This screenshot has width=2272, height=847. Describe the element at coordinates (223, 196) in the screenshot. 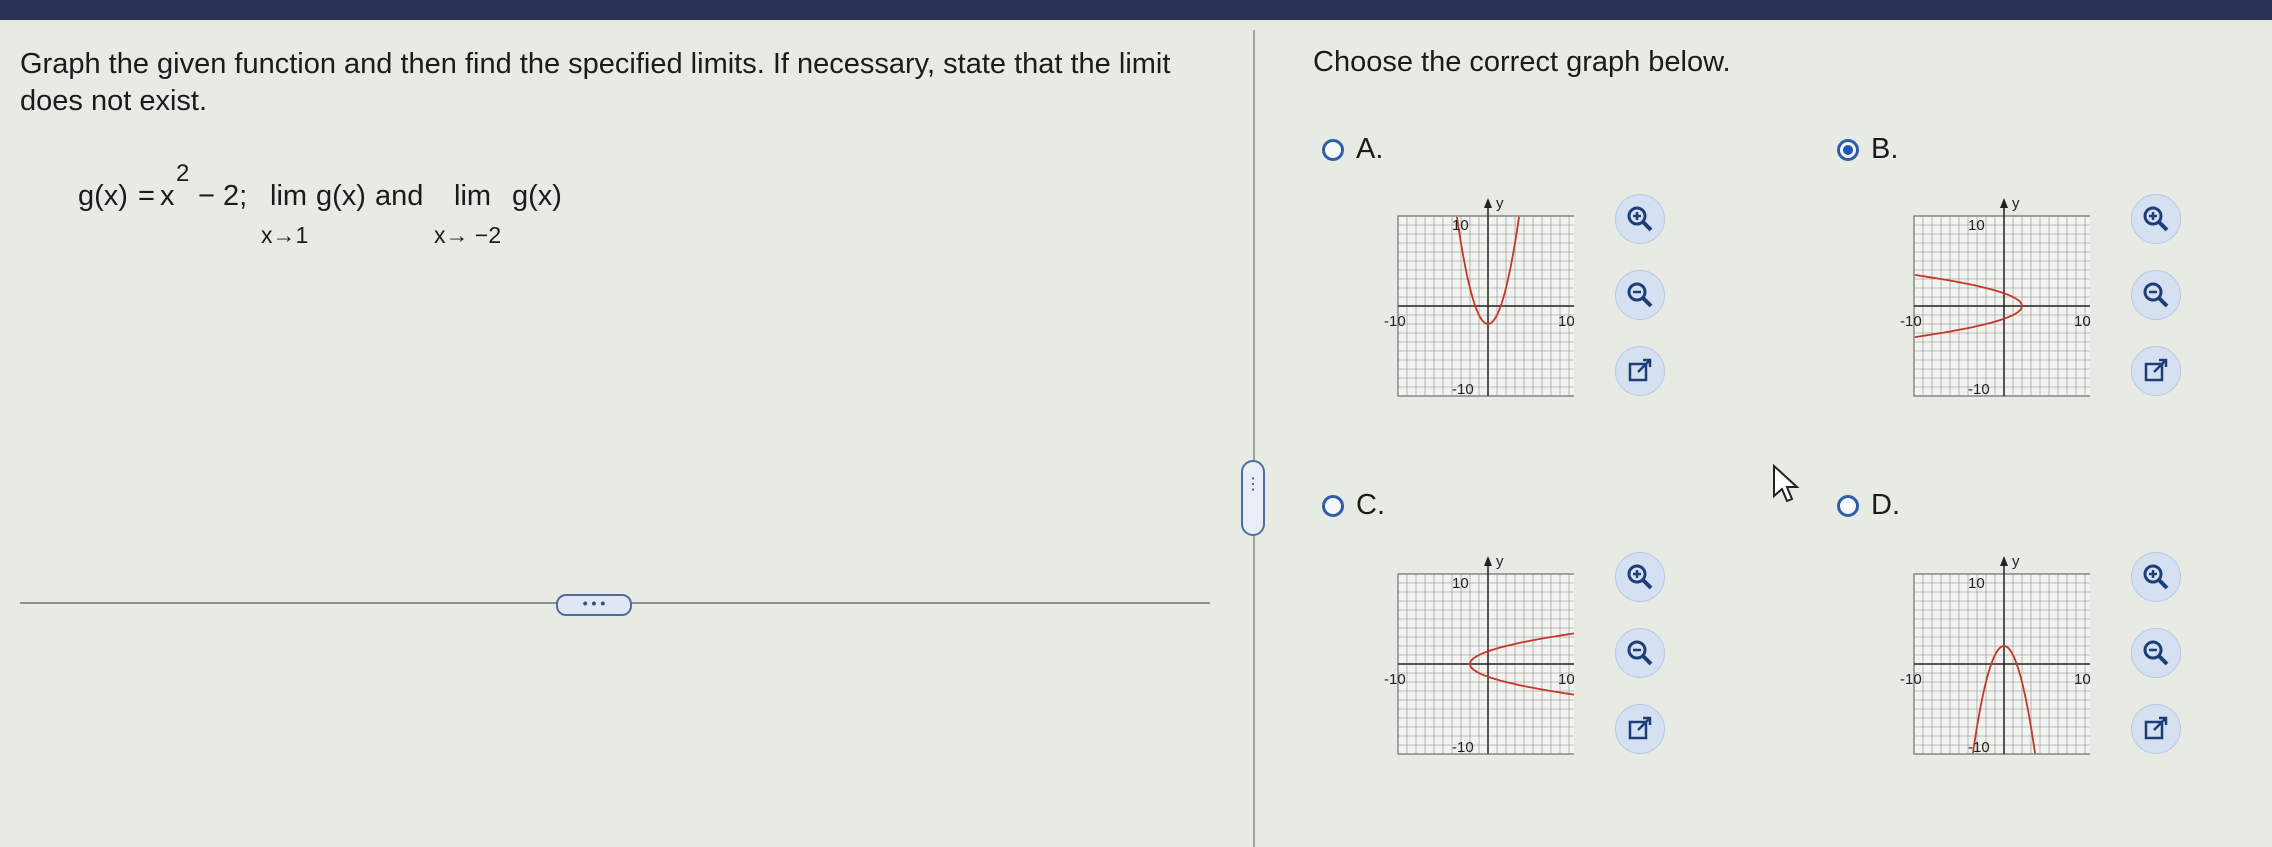

I see `function-rest: − 2;` at that location.